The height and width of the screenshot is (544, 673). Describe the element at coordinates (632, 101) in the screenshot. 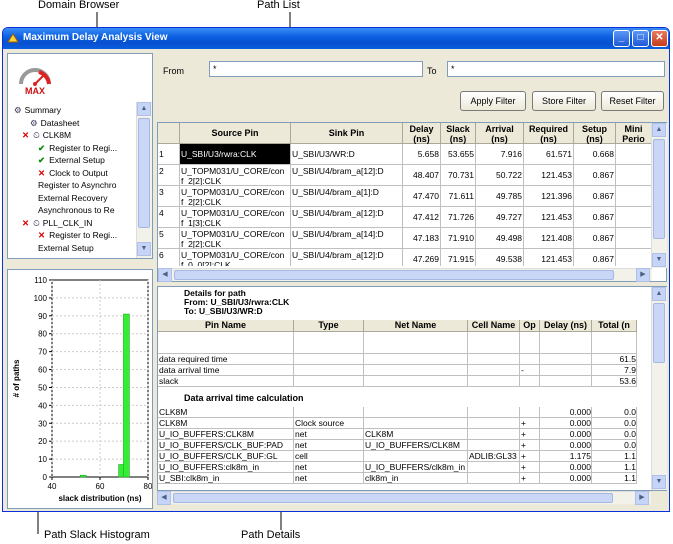

I see `reset-filter-button: Reset Filter` at that location.